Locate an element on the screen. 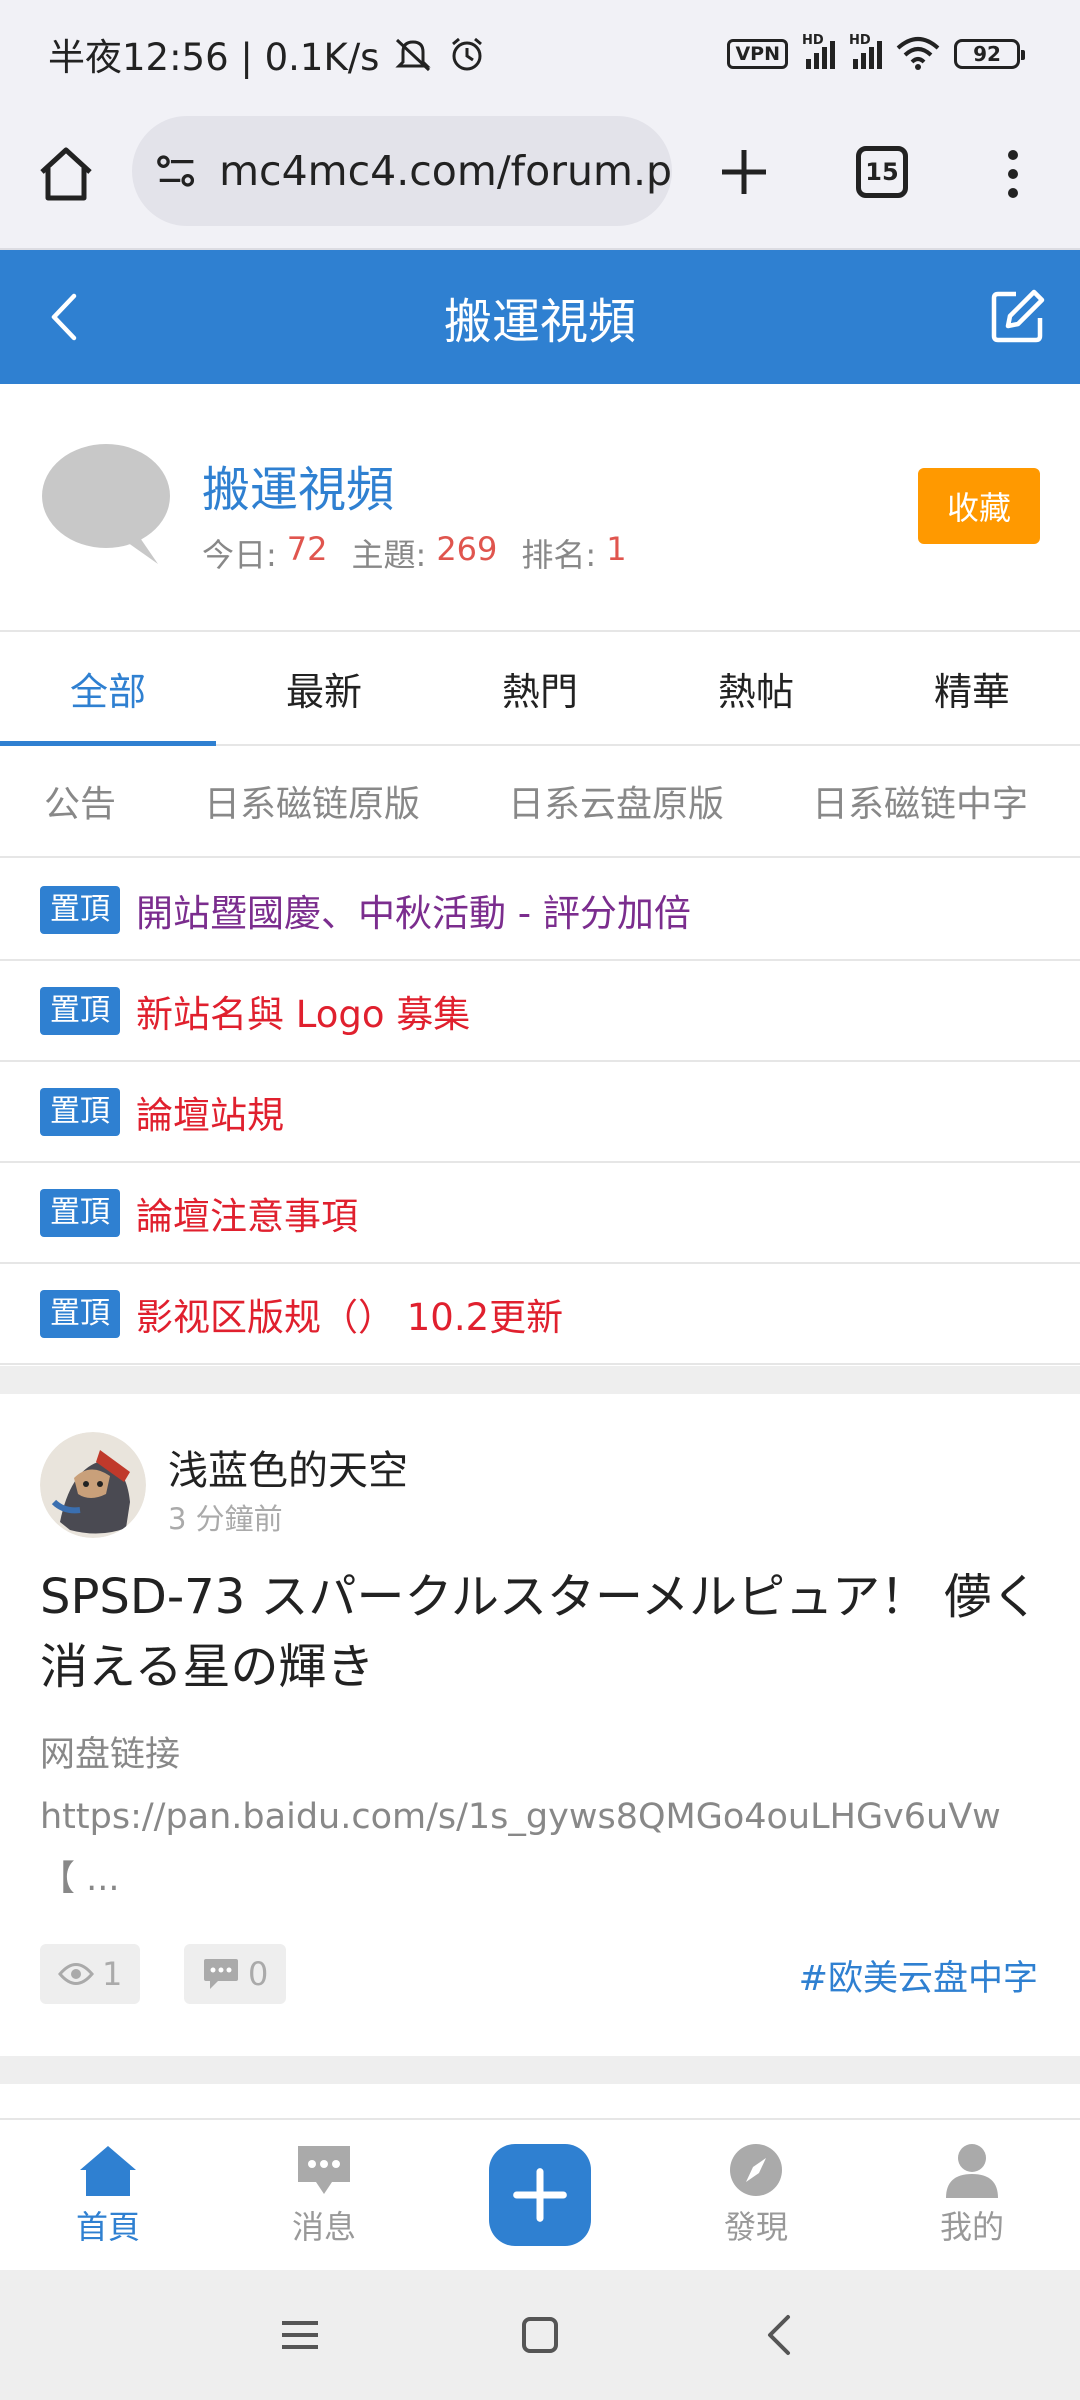 The height and width of the screenshot is (2400, 1080). nav-post is located at coordinates (540, 2195).